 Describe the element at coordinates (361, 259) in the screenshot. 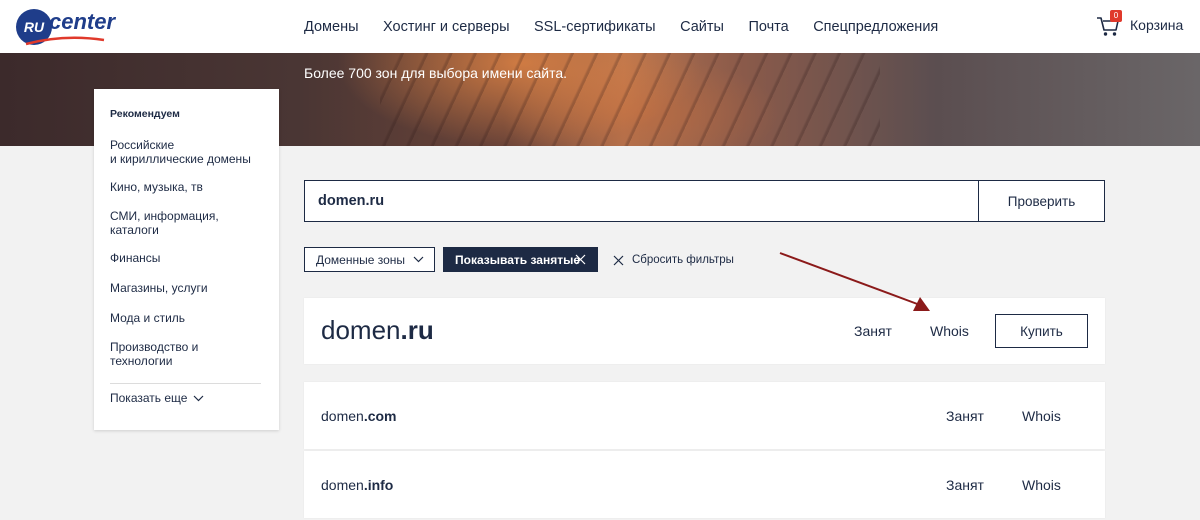

I see `domain-zones-label: Доменные зоны` at that location.